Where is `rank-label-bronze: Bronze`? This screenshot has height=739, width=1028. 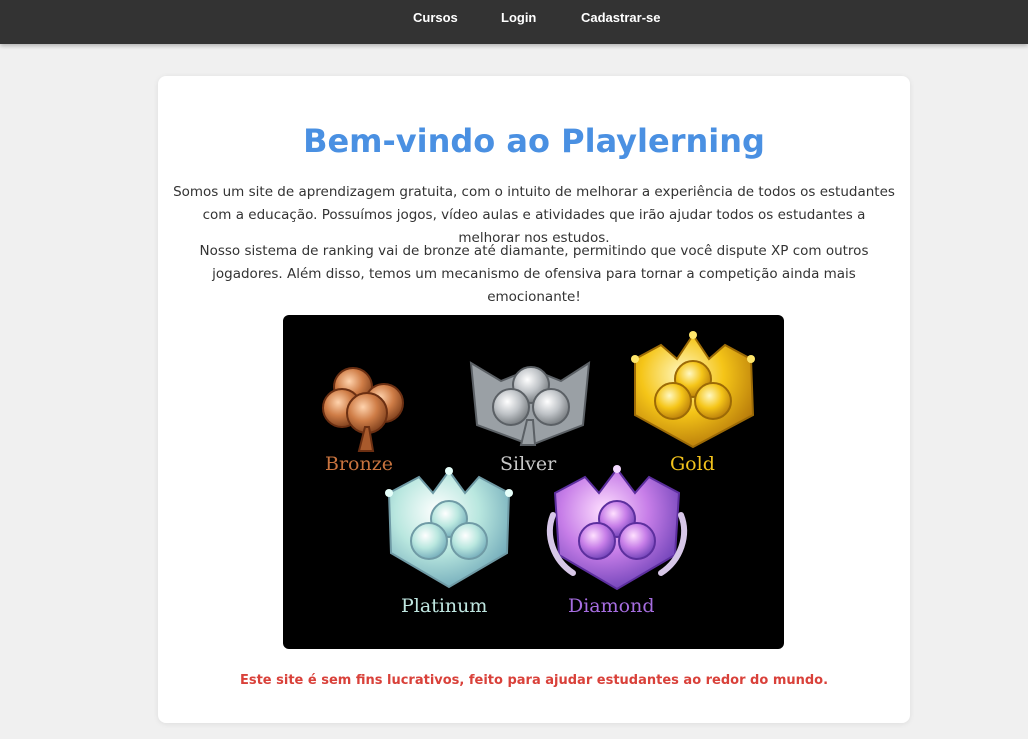 rank-label-bronze: Bronze is located at coordinates (359, 464).